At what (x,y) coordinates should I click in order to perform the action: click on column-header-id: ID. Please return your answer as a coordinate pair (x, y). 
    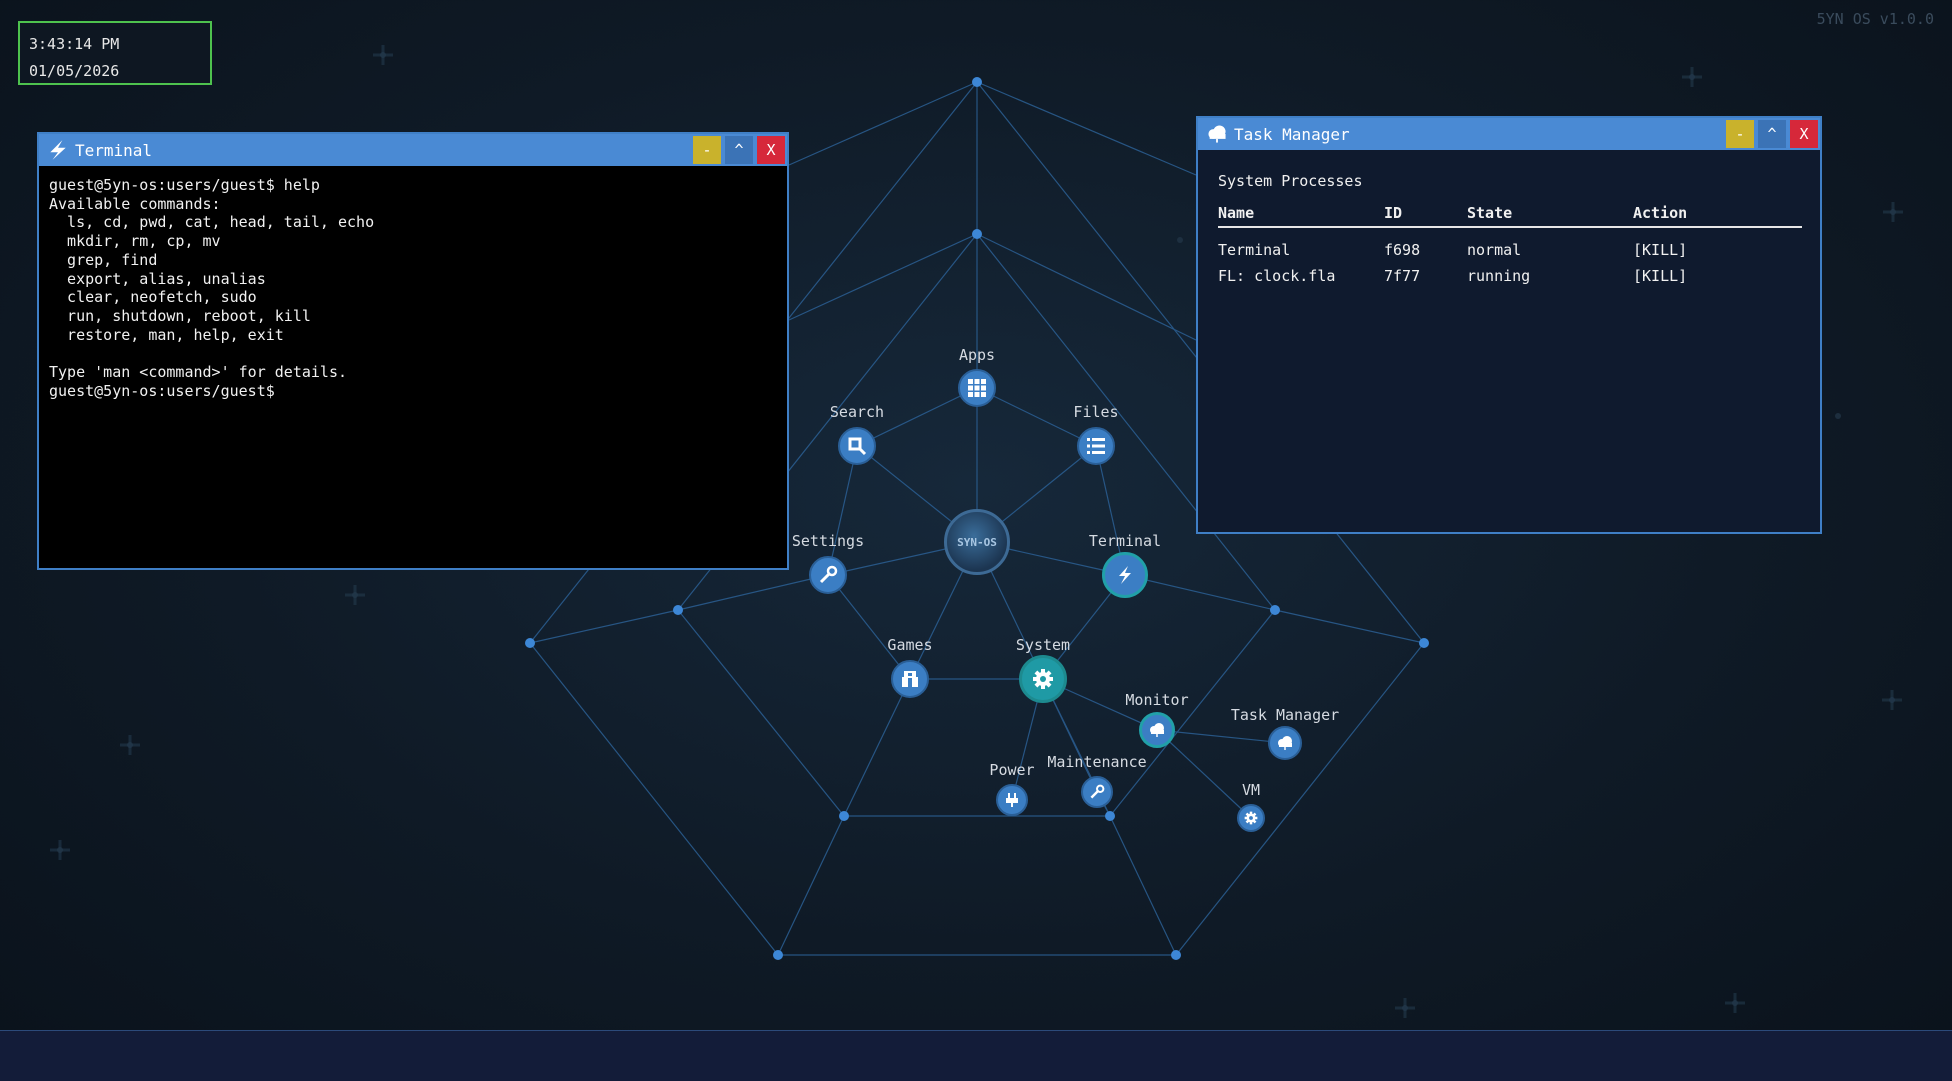
    Looking at the image, I should click on (1425, 216).